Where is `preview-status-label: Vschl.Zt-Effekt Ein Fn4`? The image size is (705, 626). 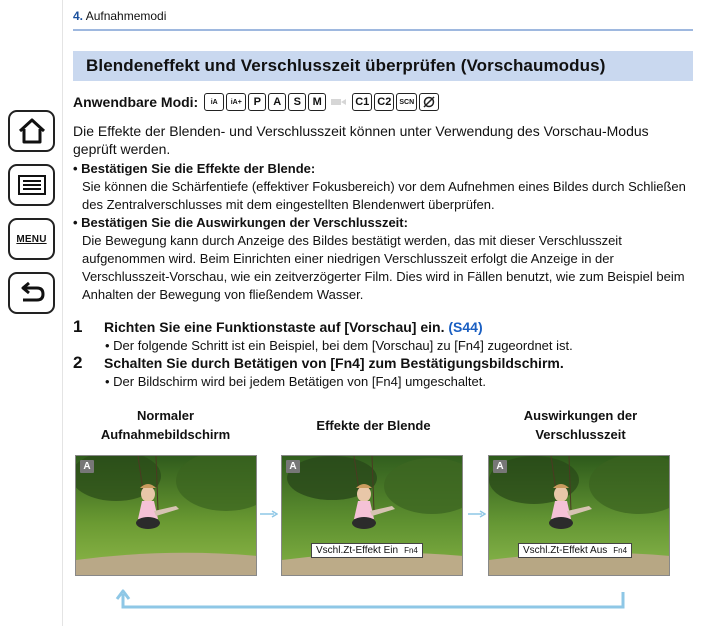
preview-status-label: Vschl.Zt-Effekt Ein Fn4 is located at coordinates (367, 550).